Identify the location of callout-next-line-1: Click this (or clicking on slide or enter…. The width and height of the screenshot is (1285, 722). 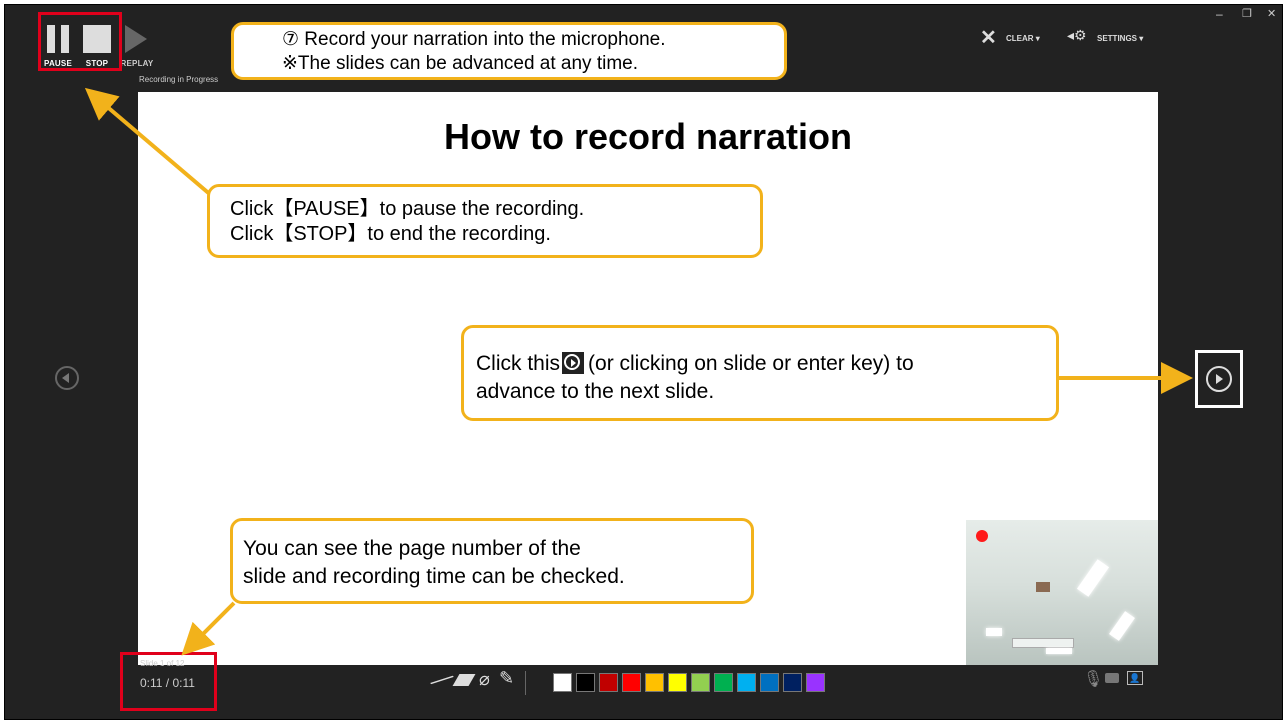
(766, 364).